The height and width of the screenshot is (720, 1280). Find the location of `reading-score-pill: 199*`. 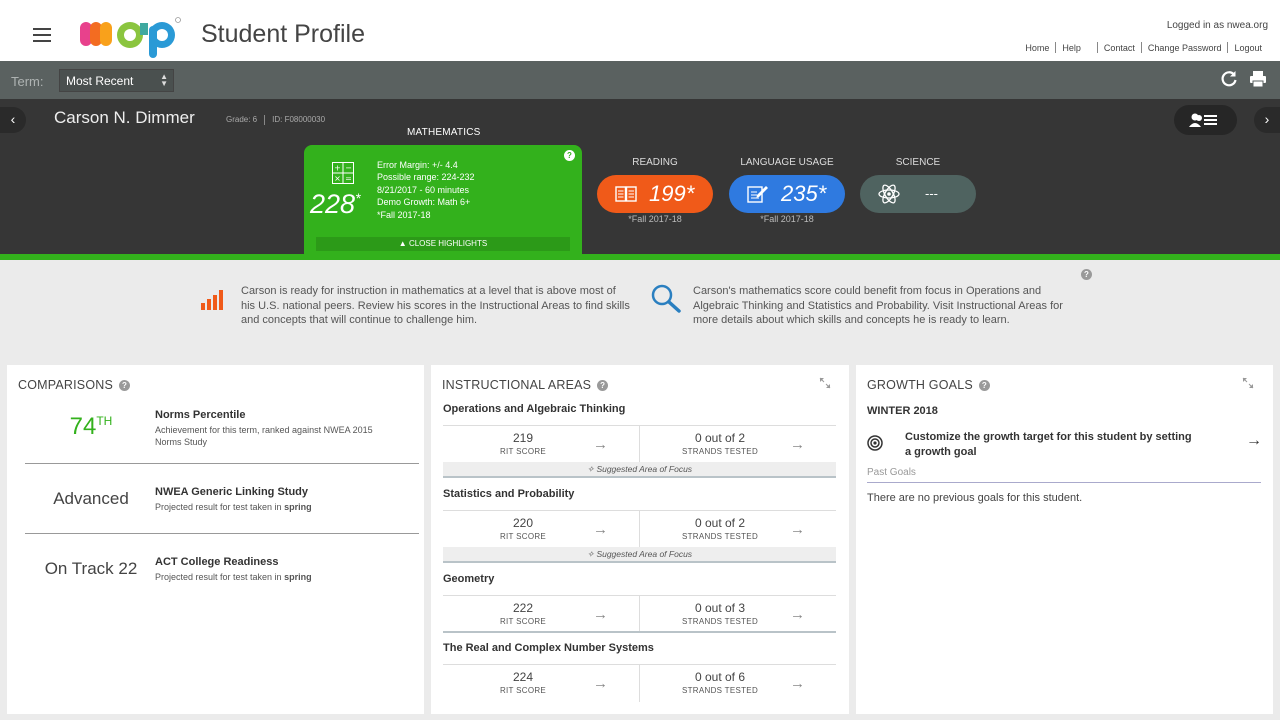

reading-score-pill: 199* is located at coordinates (655, 194).